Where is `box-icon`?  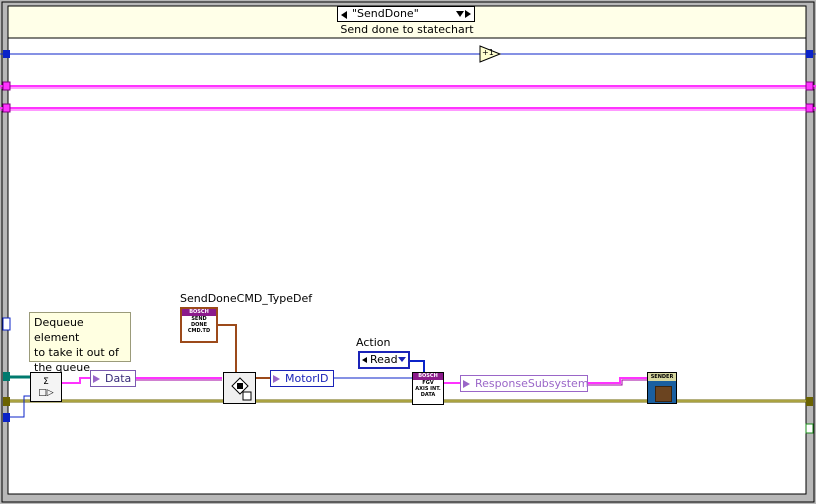
box-icon is located at coordinates (663, 394).